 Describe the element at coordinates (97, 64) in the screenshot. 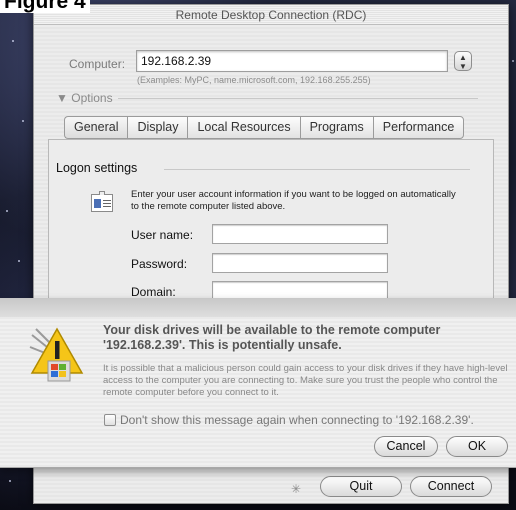

I see `computer-label: Computer:` at that location.